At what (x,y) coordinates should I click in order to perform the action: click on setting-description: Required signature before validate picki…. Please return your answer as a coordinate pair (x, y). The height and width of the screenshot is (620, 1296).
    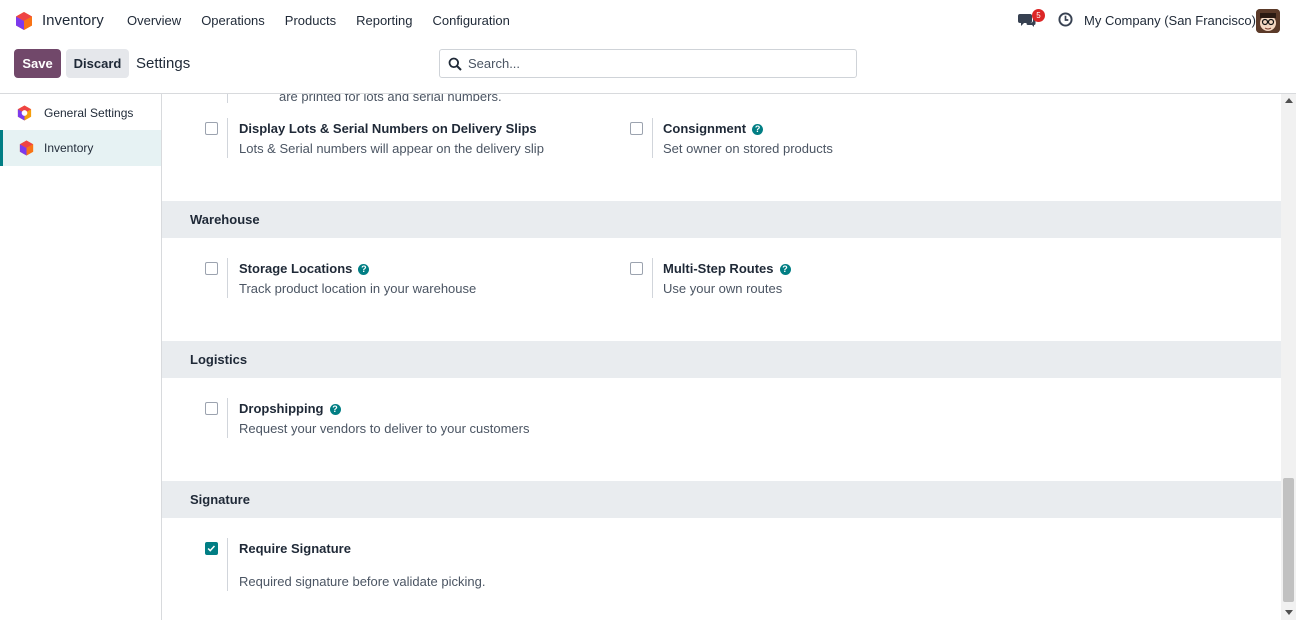
    Looking at the image, I should click on (362, 581).